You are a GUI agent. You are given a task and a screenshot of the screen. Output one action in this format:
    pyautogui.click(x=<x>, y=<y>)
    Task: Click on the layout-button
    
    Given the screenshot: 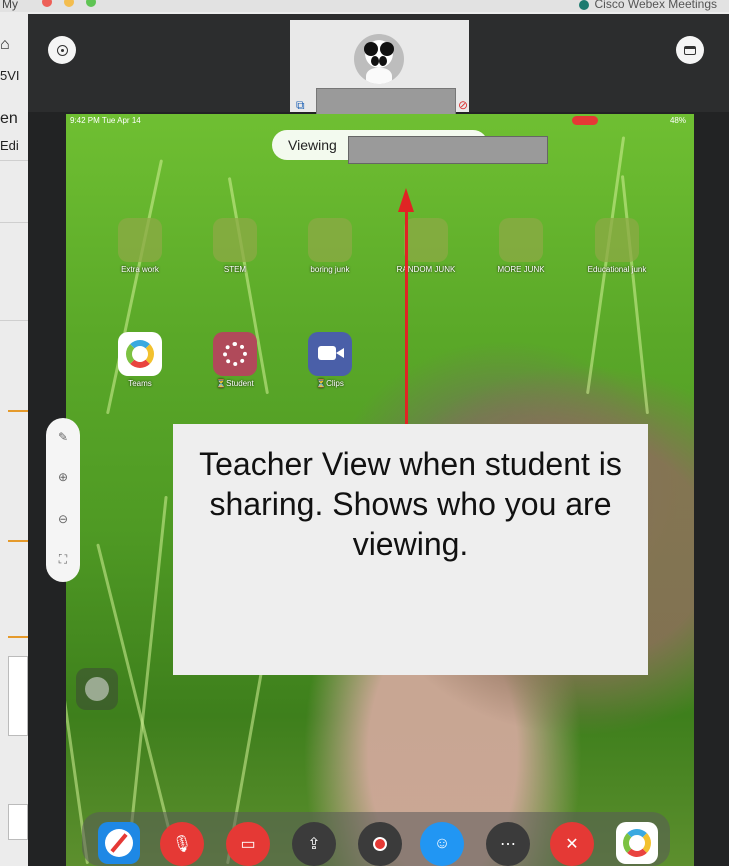 What is the action you would take?
    pyautogui.click(x=690, y=50)
    